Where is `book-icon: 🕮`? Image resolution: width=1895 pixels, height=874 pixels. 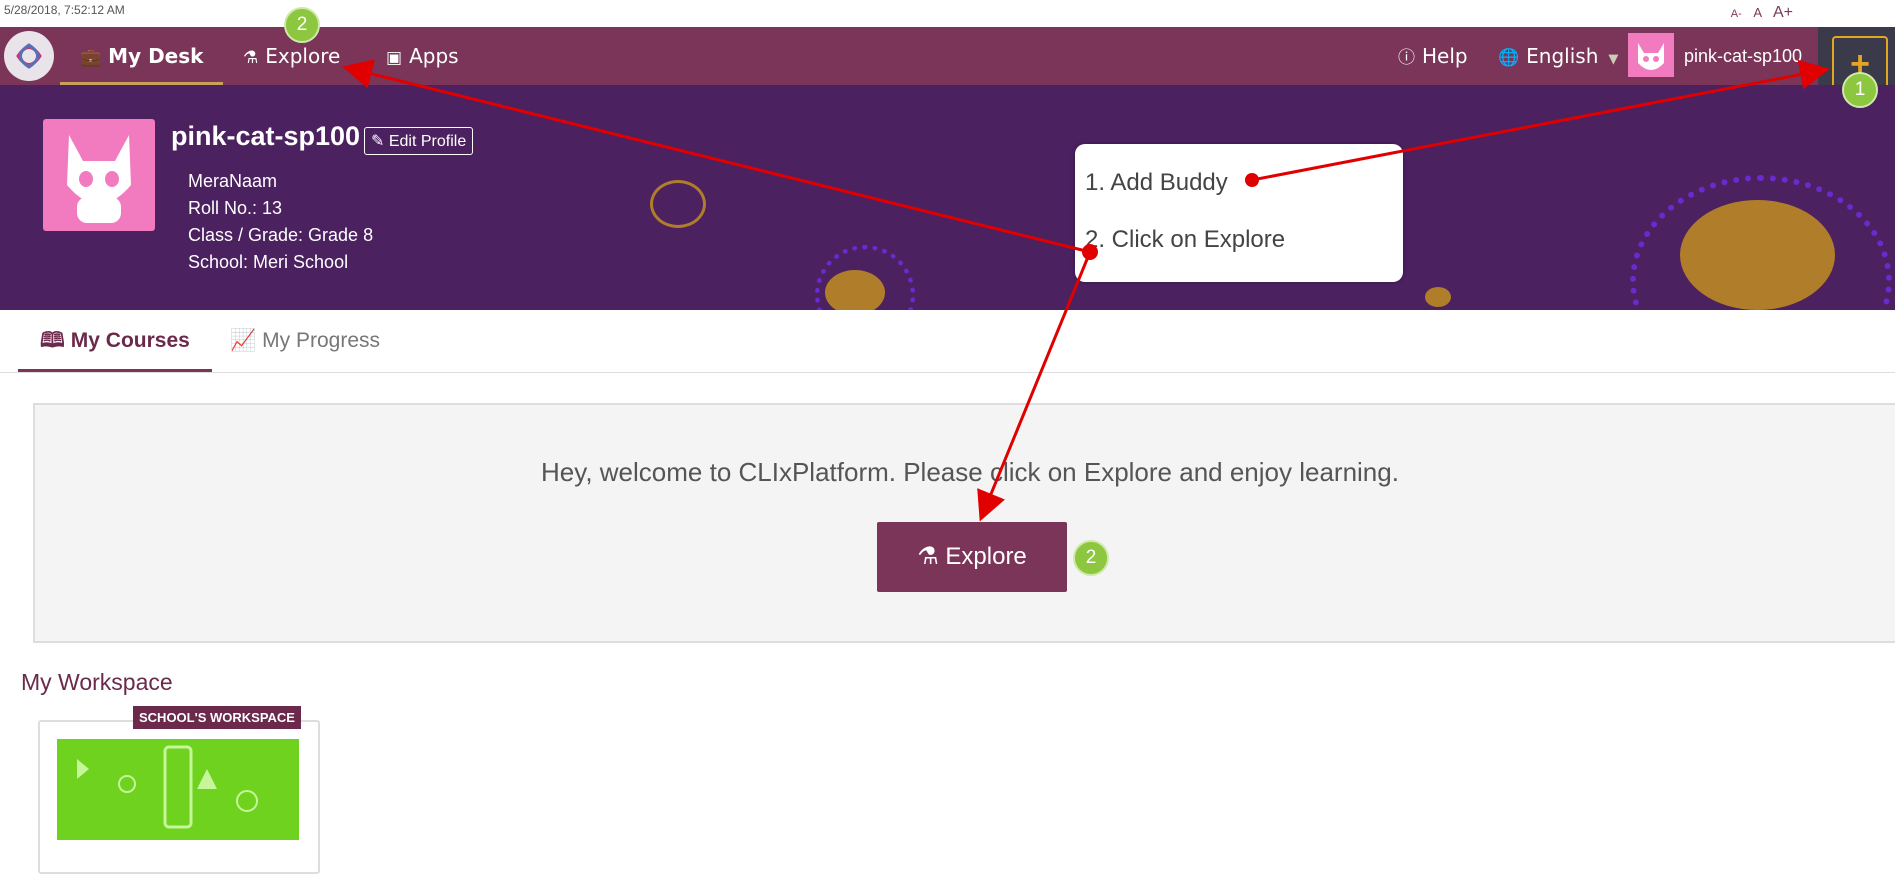
book-icon: 🕮 is located at coordinates (52, 340).